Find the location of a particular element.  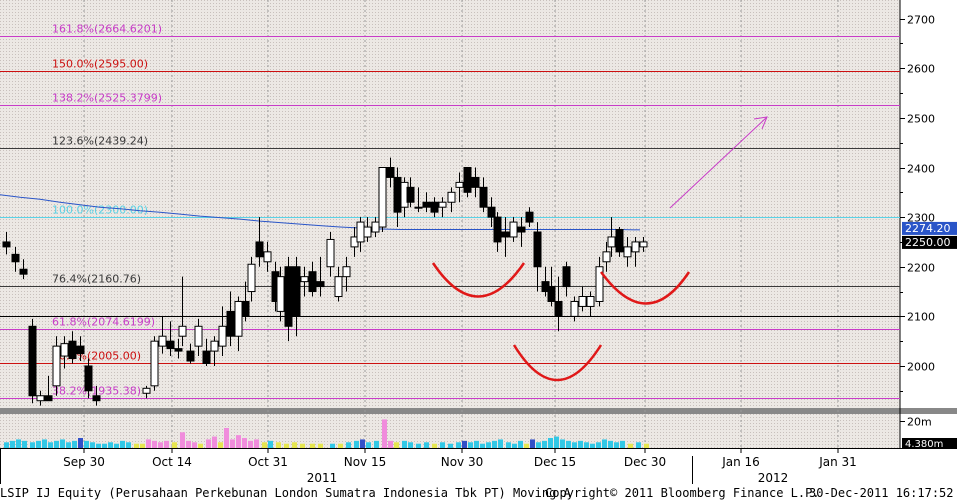

y-tick-label: 2000 is located at coordinates (921, 367).